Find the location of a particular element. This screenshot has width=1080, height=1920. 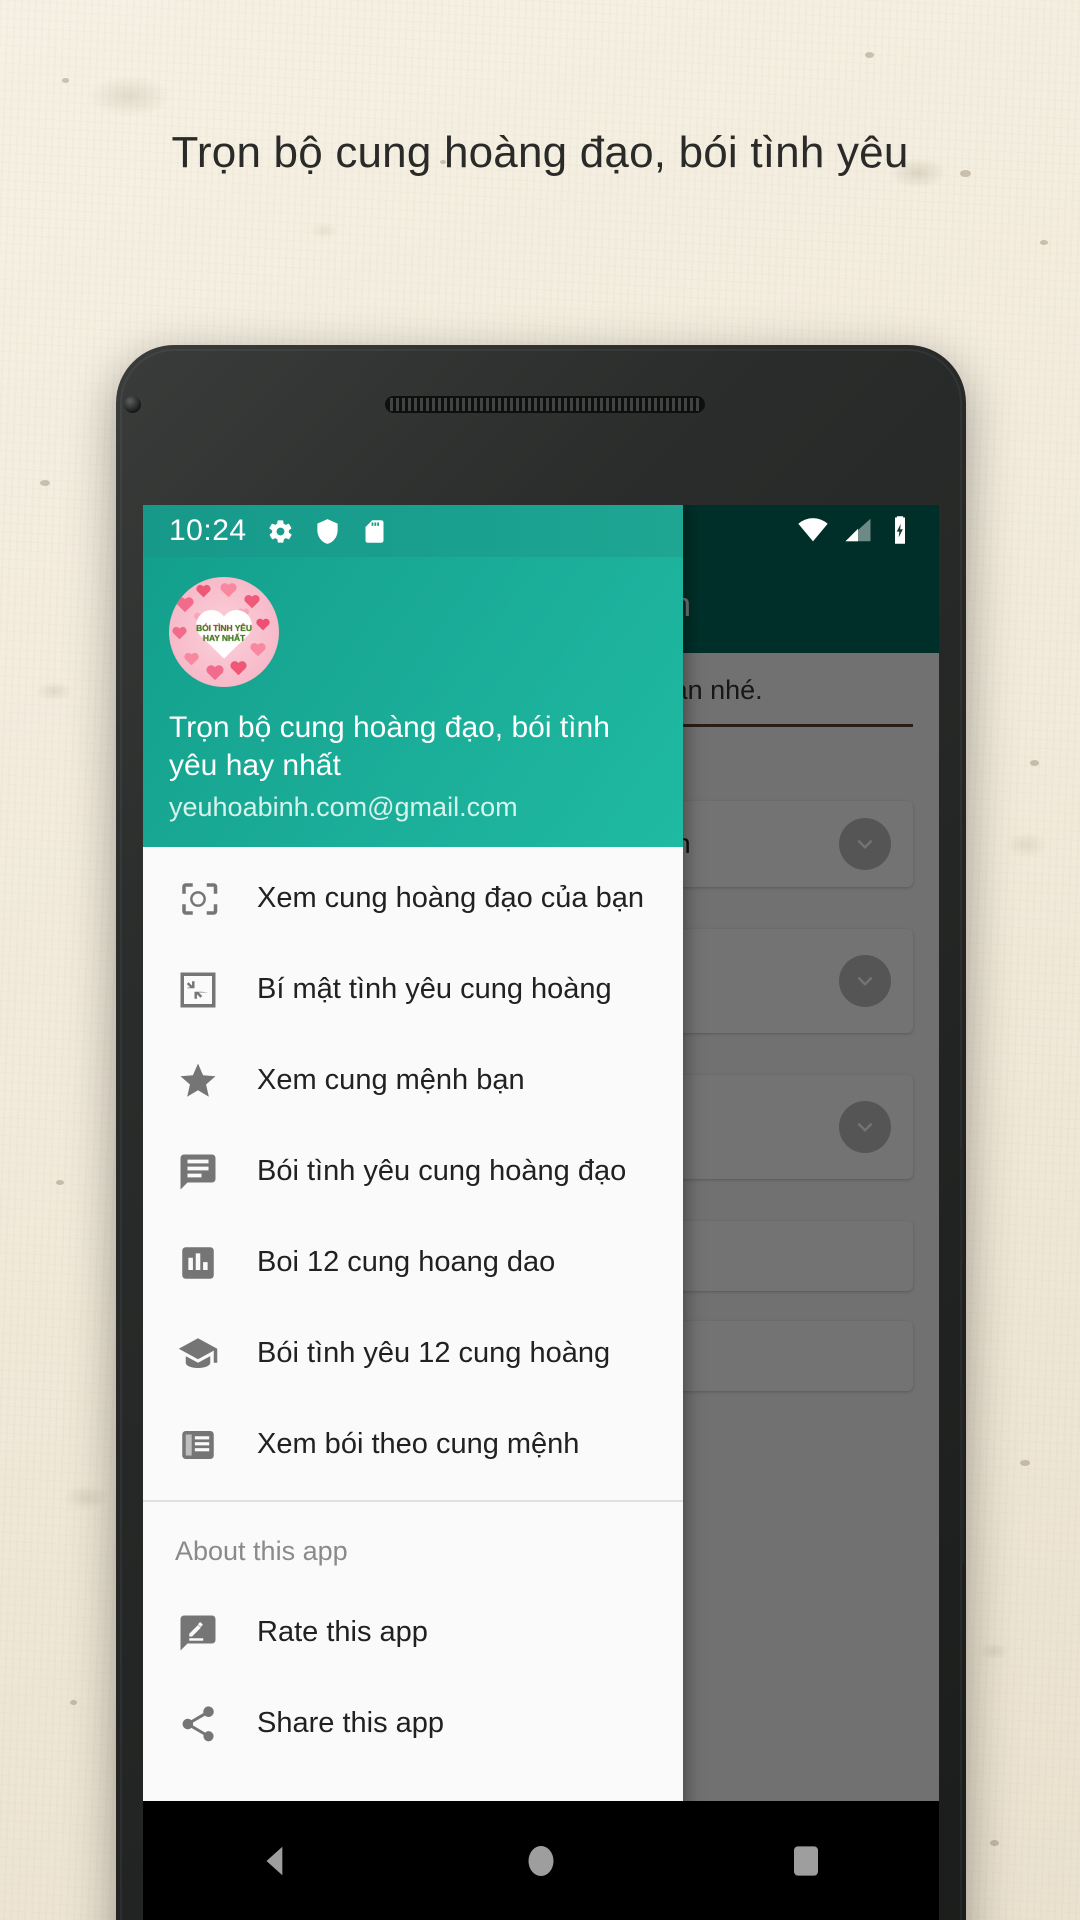

android-navigation-bar is located at coordinates (541, 1860).